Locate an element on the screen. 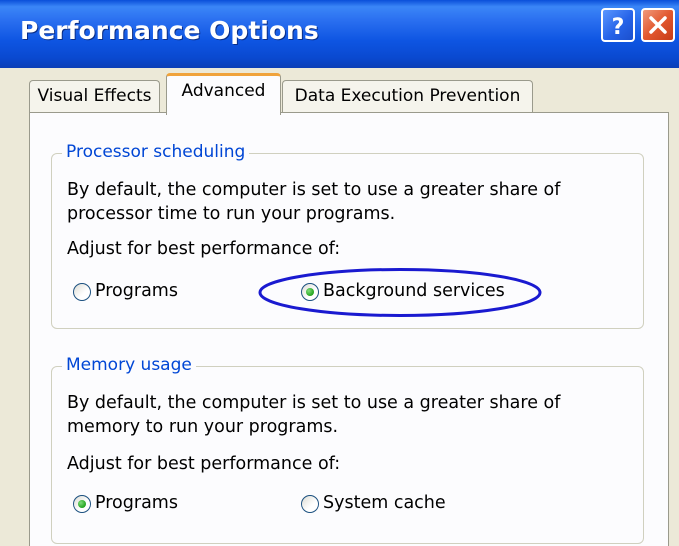  memory-system-cache-radio is located at coordinates (310, 504).